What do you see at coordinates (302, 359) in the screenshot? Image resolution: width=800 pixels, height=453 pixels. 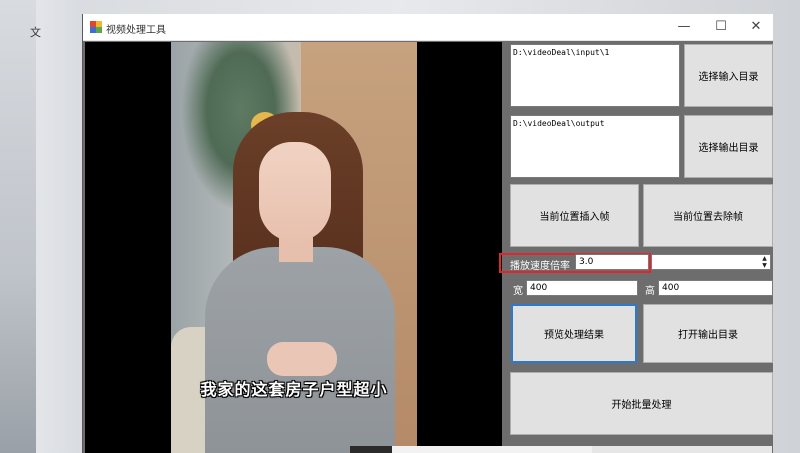 I see `person-hands` at bounding box center [302, 359].